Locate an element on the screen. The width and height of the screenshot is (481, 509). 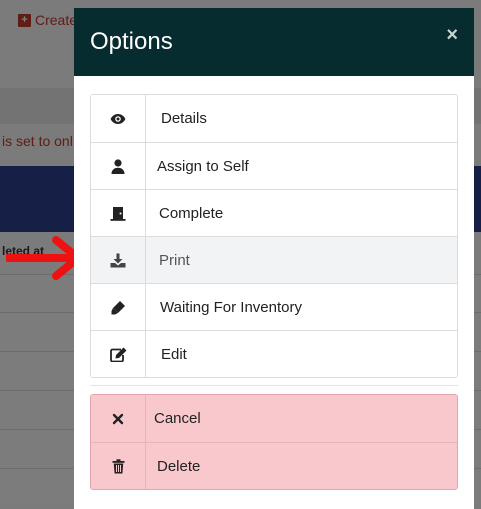
download-icon is located at coordinates (118, 260).